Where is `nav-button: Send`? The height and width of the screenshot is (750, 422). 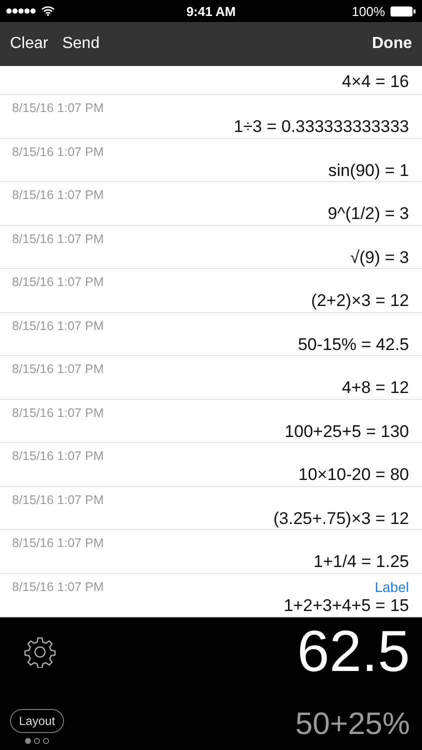 nav-button: Send is located at coordinates (81, 44).